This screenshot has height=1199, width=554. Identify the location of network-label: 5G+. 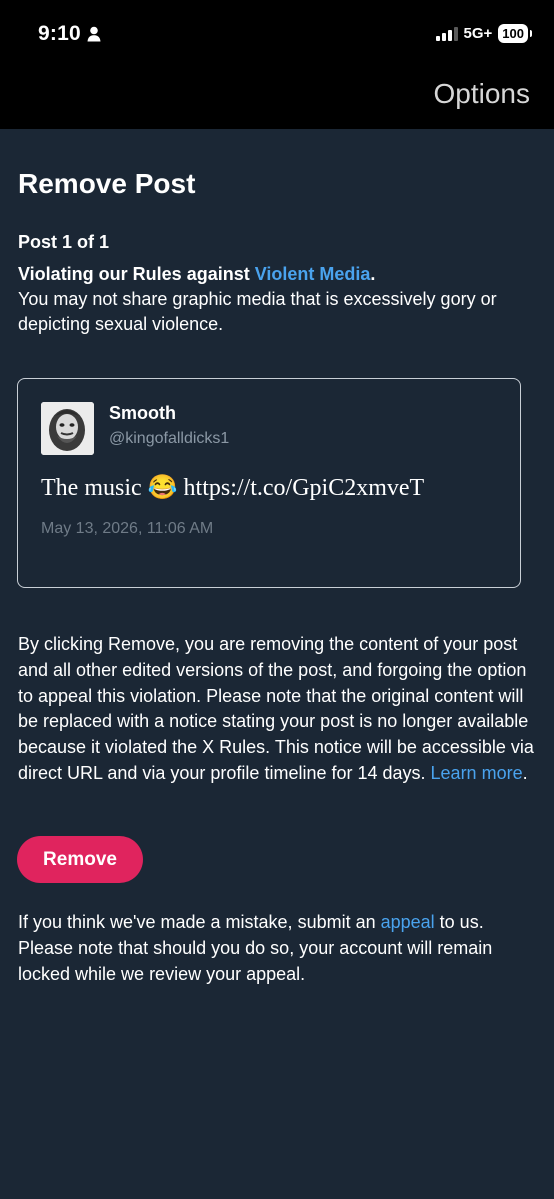
(478, 33).